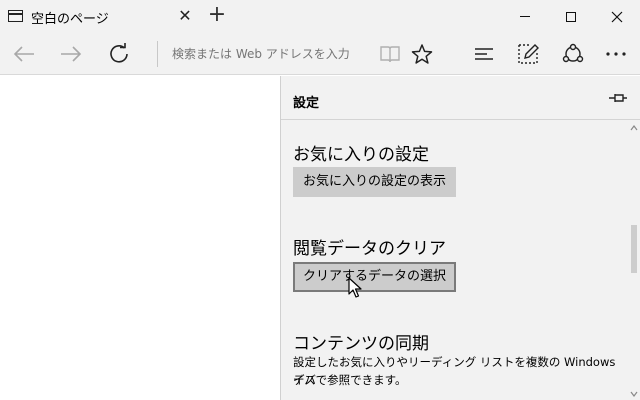  Describe the element at coordinates (306, 103) in the screenshot. I see `settings-title: 設定` at that location.